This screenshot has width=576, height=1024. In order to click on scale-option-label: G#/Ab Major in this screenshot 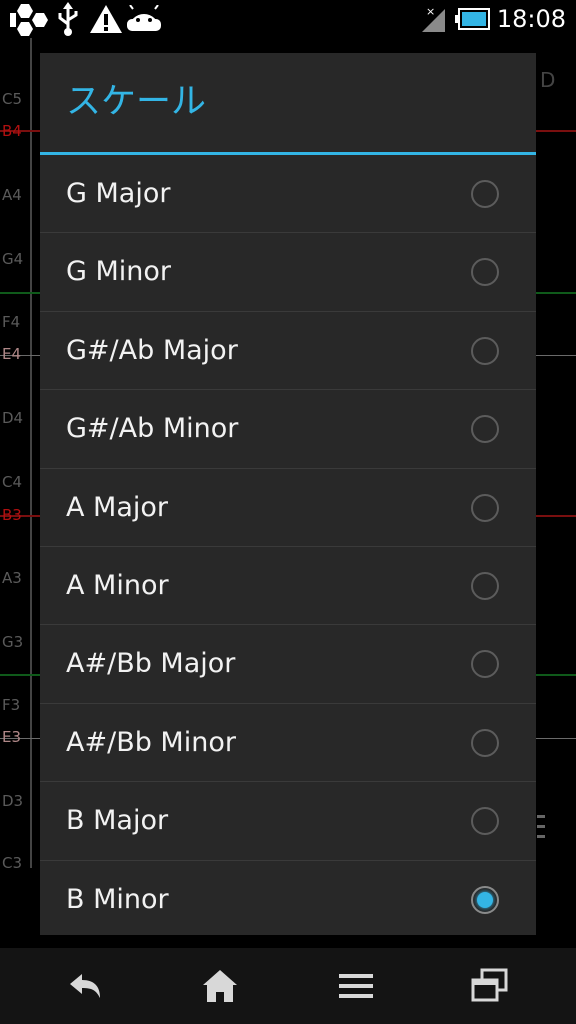, I will do `click(152, 350)`.